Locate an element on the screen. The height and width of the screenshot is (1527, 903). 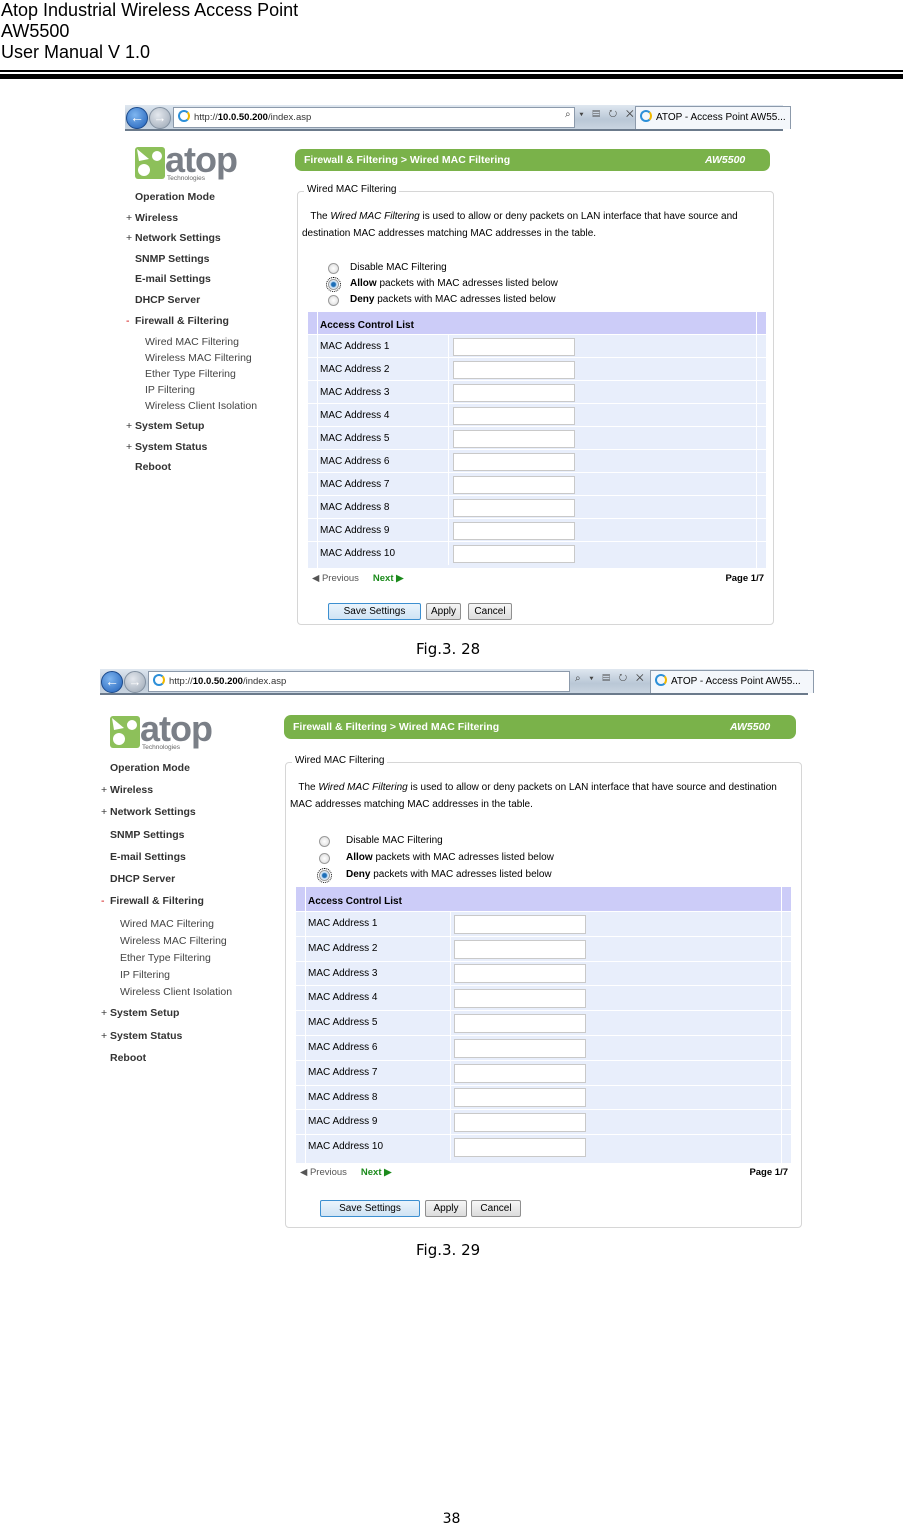
table-row: MAC Address 1 is located at coordinates (543, 924).